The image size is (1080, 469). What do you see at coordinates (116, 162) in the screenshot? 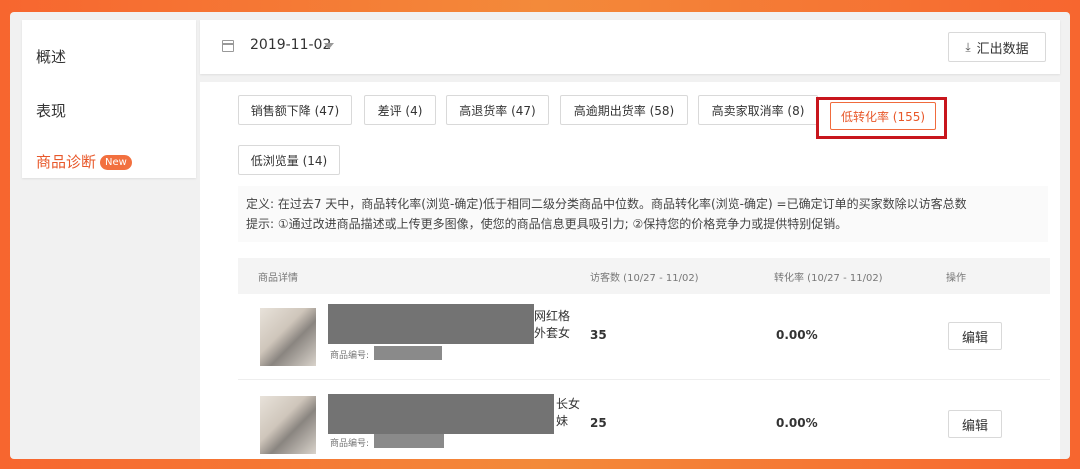
I see `new-badge: New` at bounding box center [116, 162].